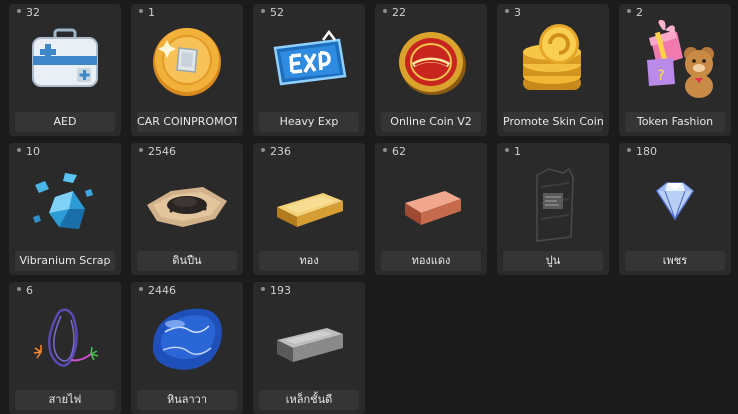  What do you see at coordinates (187, 261) in the screenshot?
I see `item-name: ดินปืน` at bounding box center [187, 261].